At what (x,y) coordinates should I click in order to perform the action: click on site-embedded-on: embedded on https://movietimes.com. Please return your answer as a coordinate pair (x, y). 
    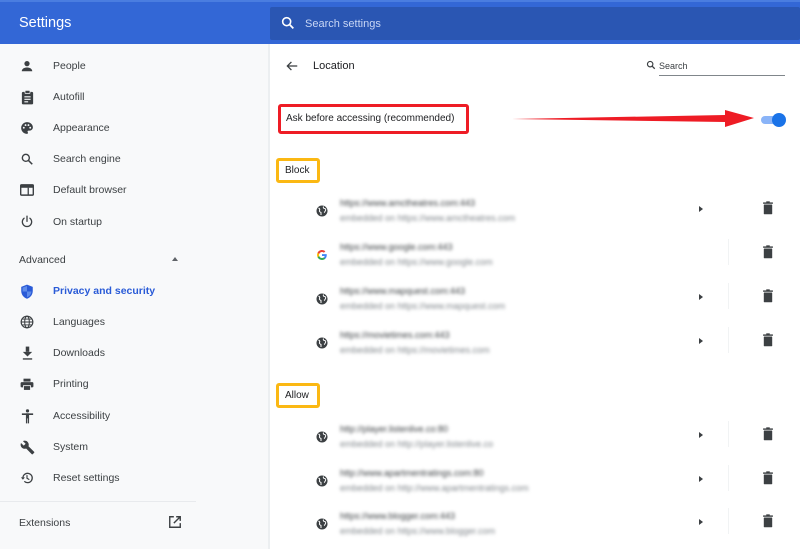
    Looking at the image, I should click on (415, 350).